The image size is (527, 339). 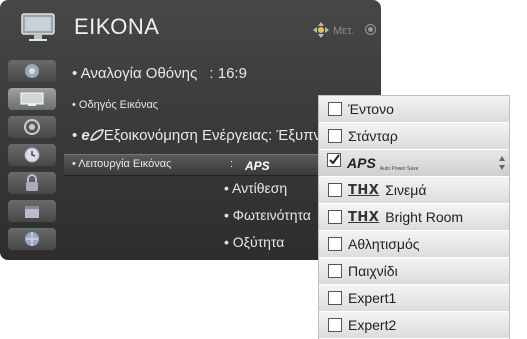 I want to click on energy-logo: e, so click(x=85, y=135).